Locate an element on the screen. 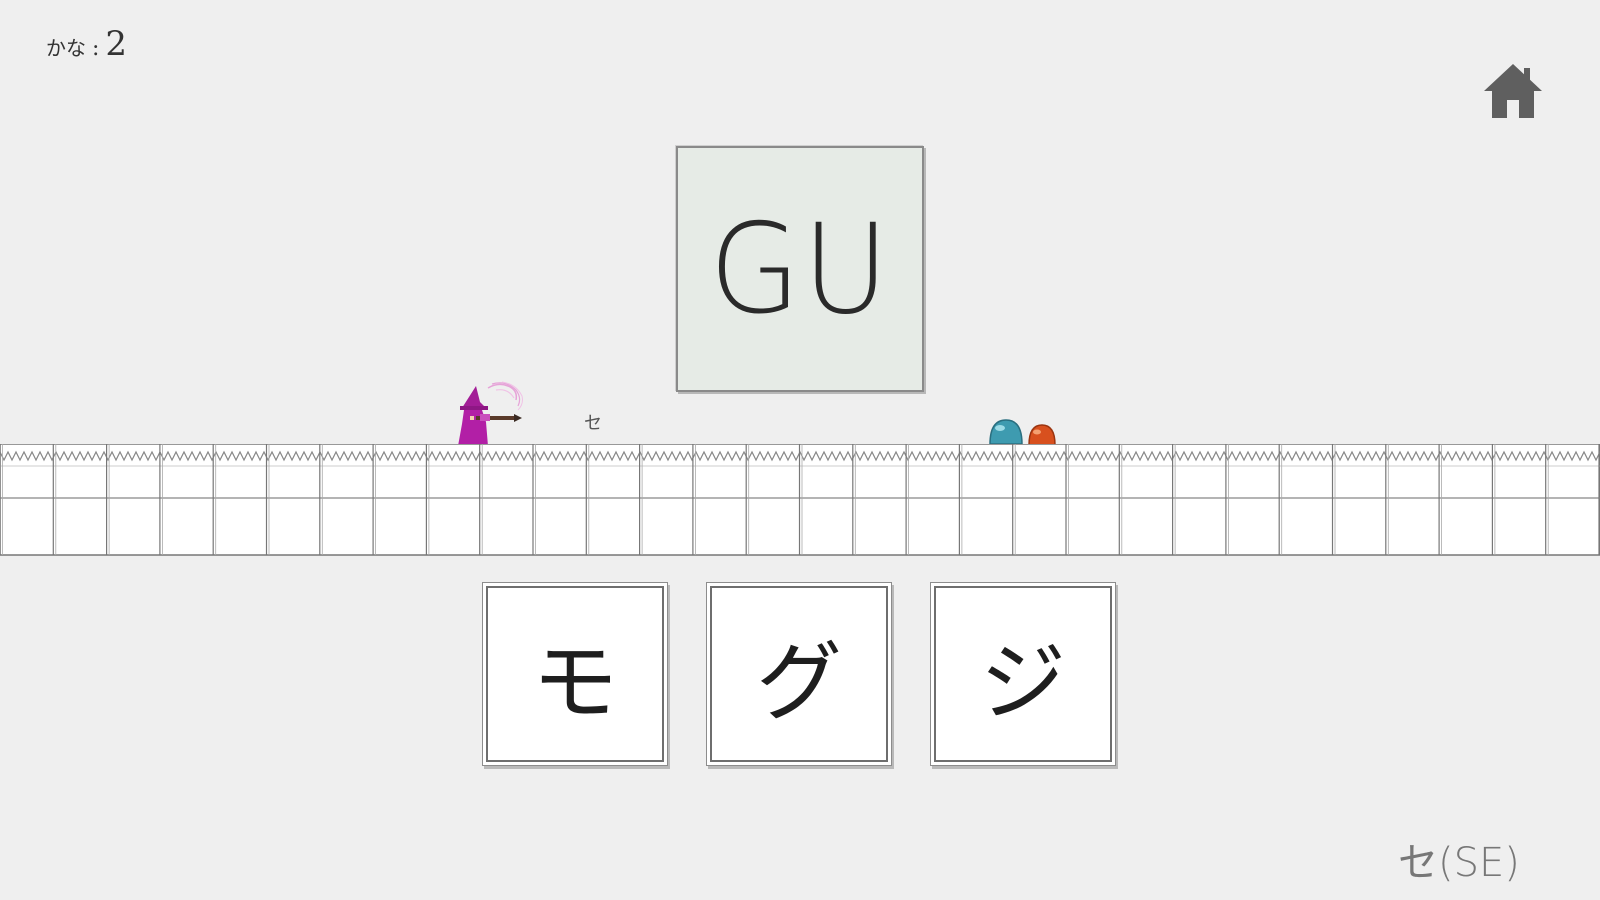  wizard-character is located at coordinates (490, 413).